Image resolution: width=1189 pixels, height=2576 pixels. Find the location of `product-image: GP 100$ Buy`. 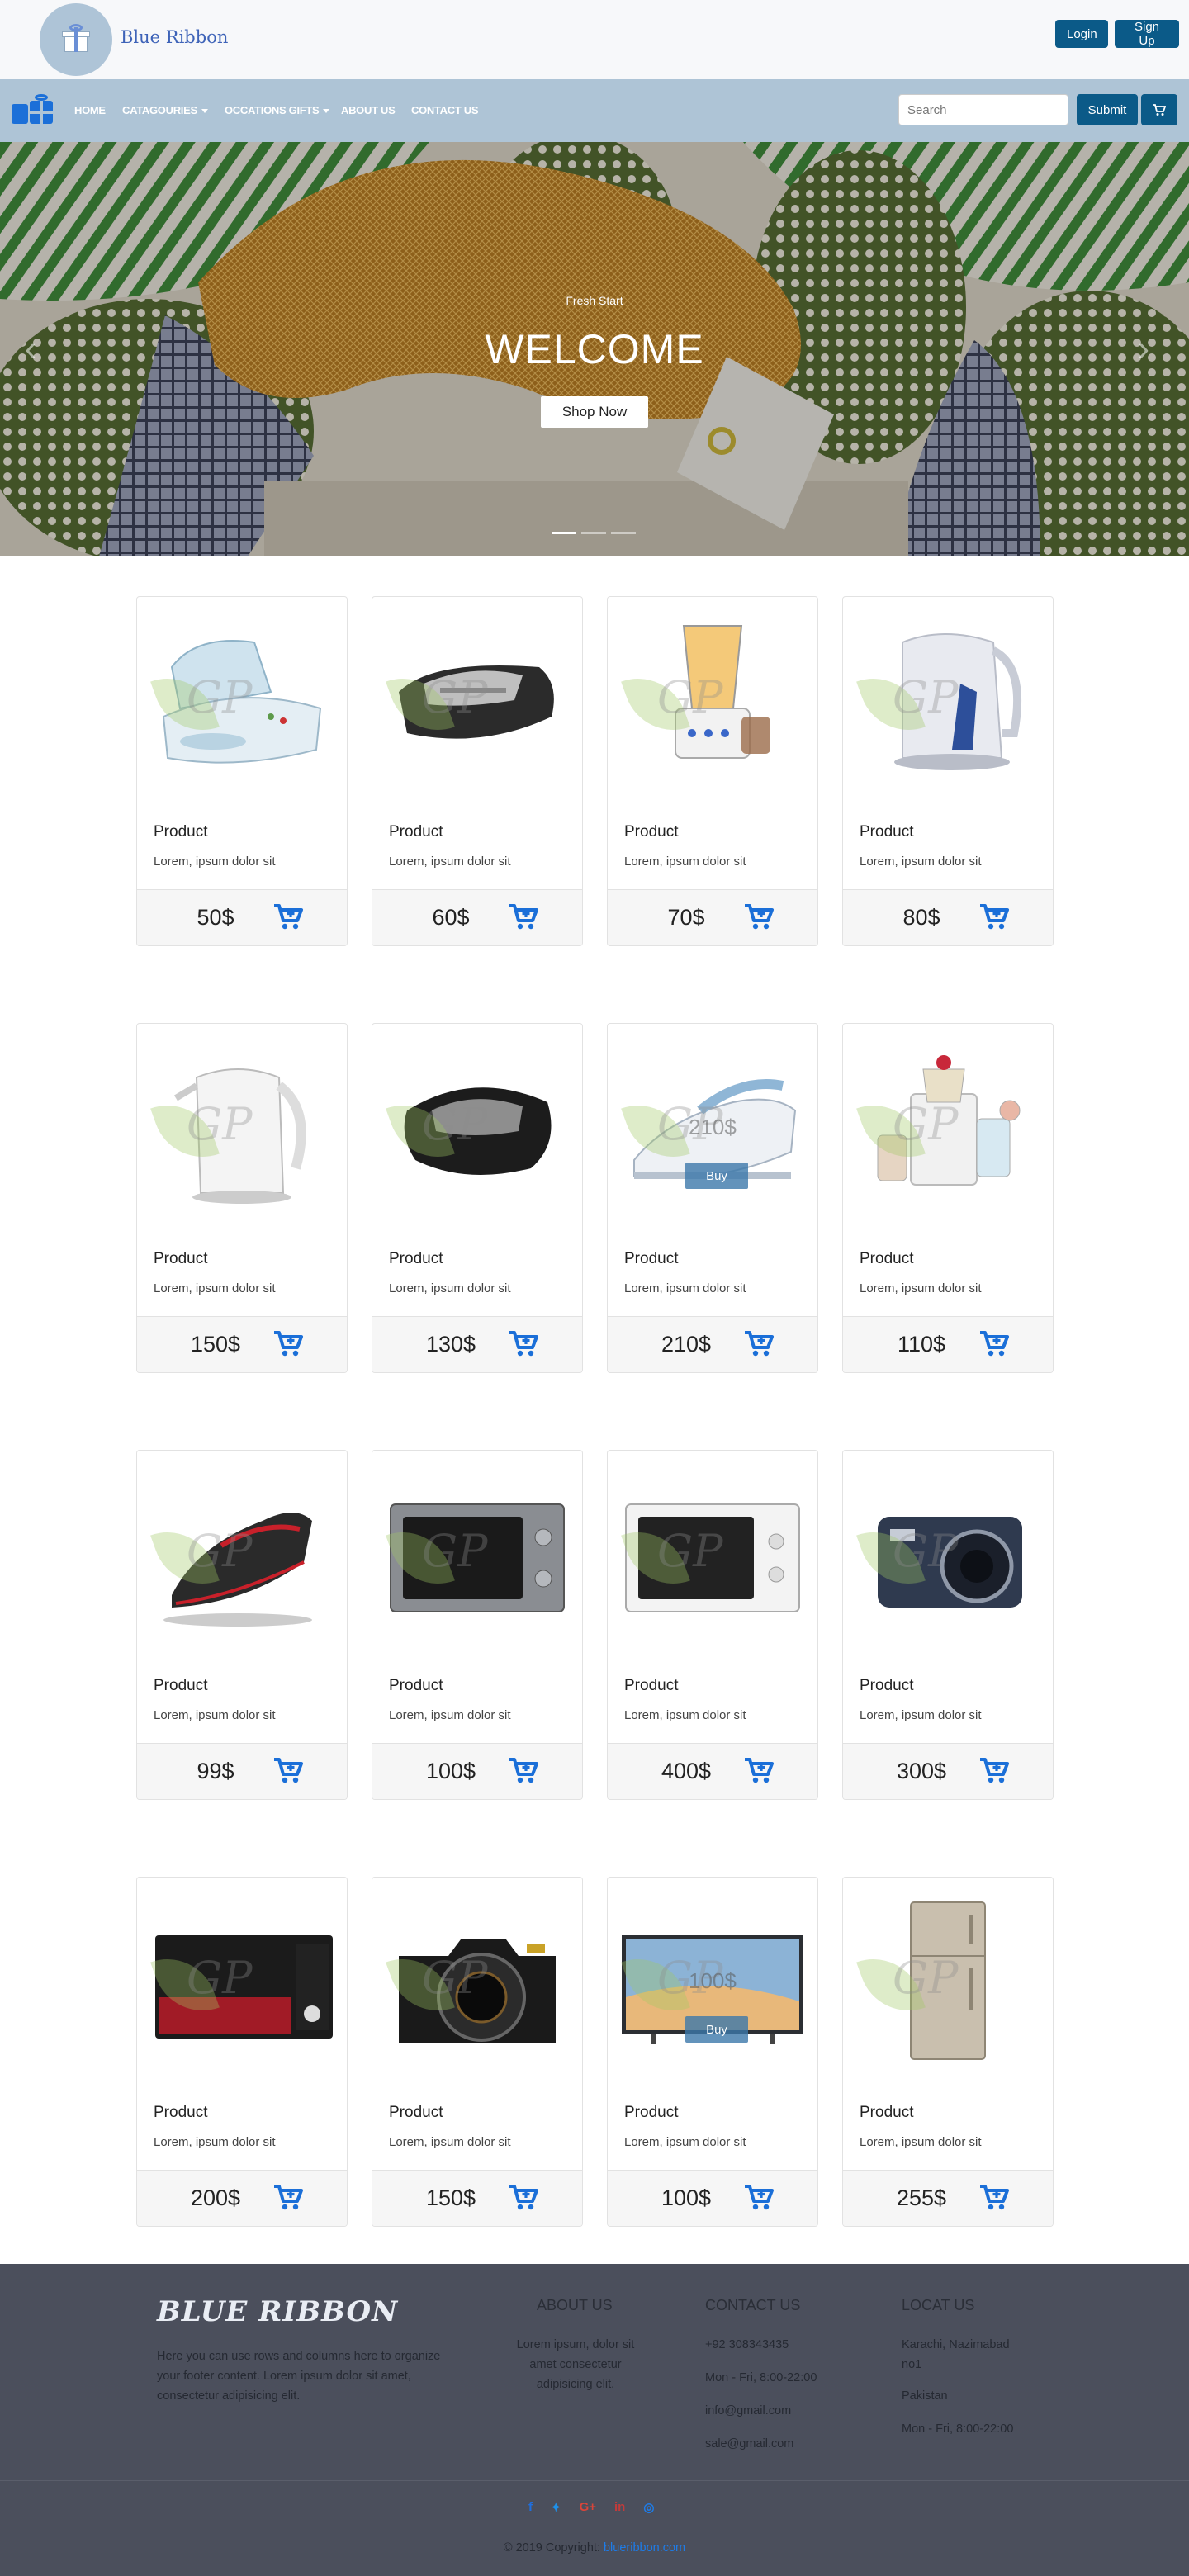

product-image: GP 100$ Buy is located at coordinates (712, 1982).